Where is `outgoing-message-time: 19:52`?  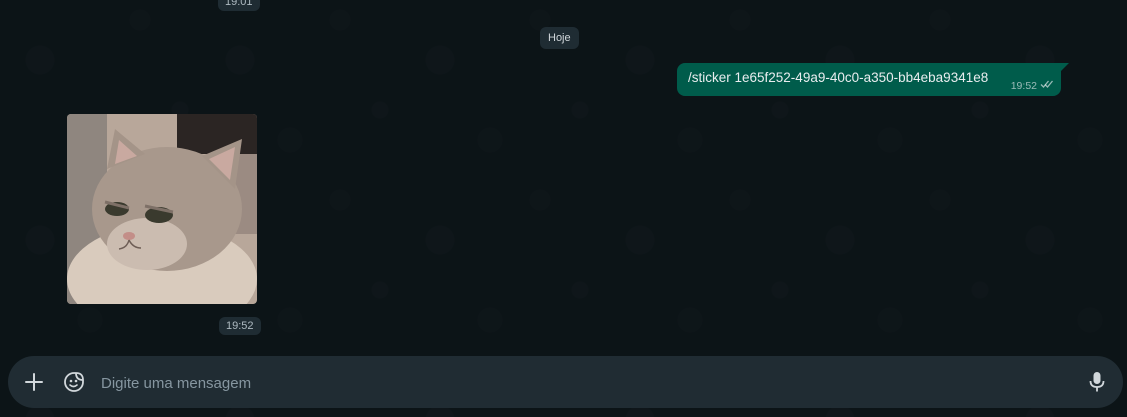
outgoing-message-time: 19:52 is located at coordinates (1023, 85).